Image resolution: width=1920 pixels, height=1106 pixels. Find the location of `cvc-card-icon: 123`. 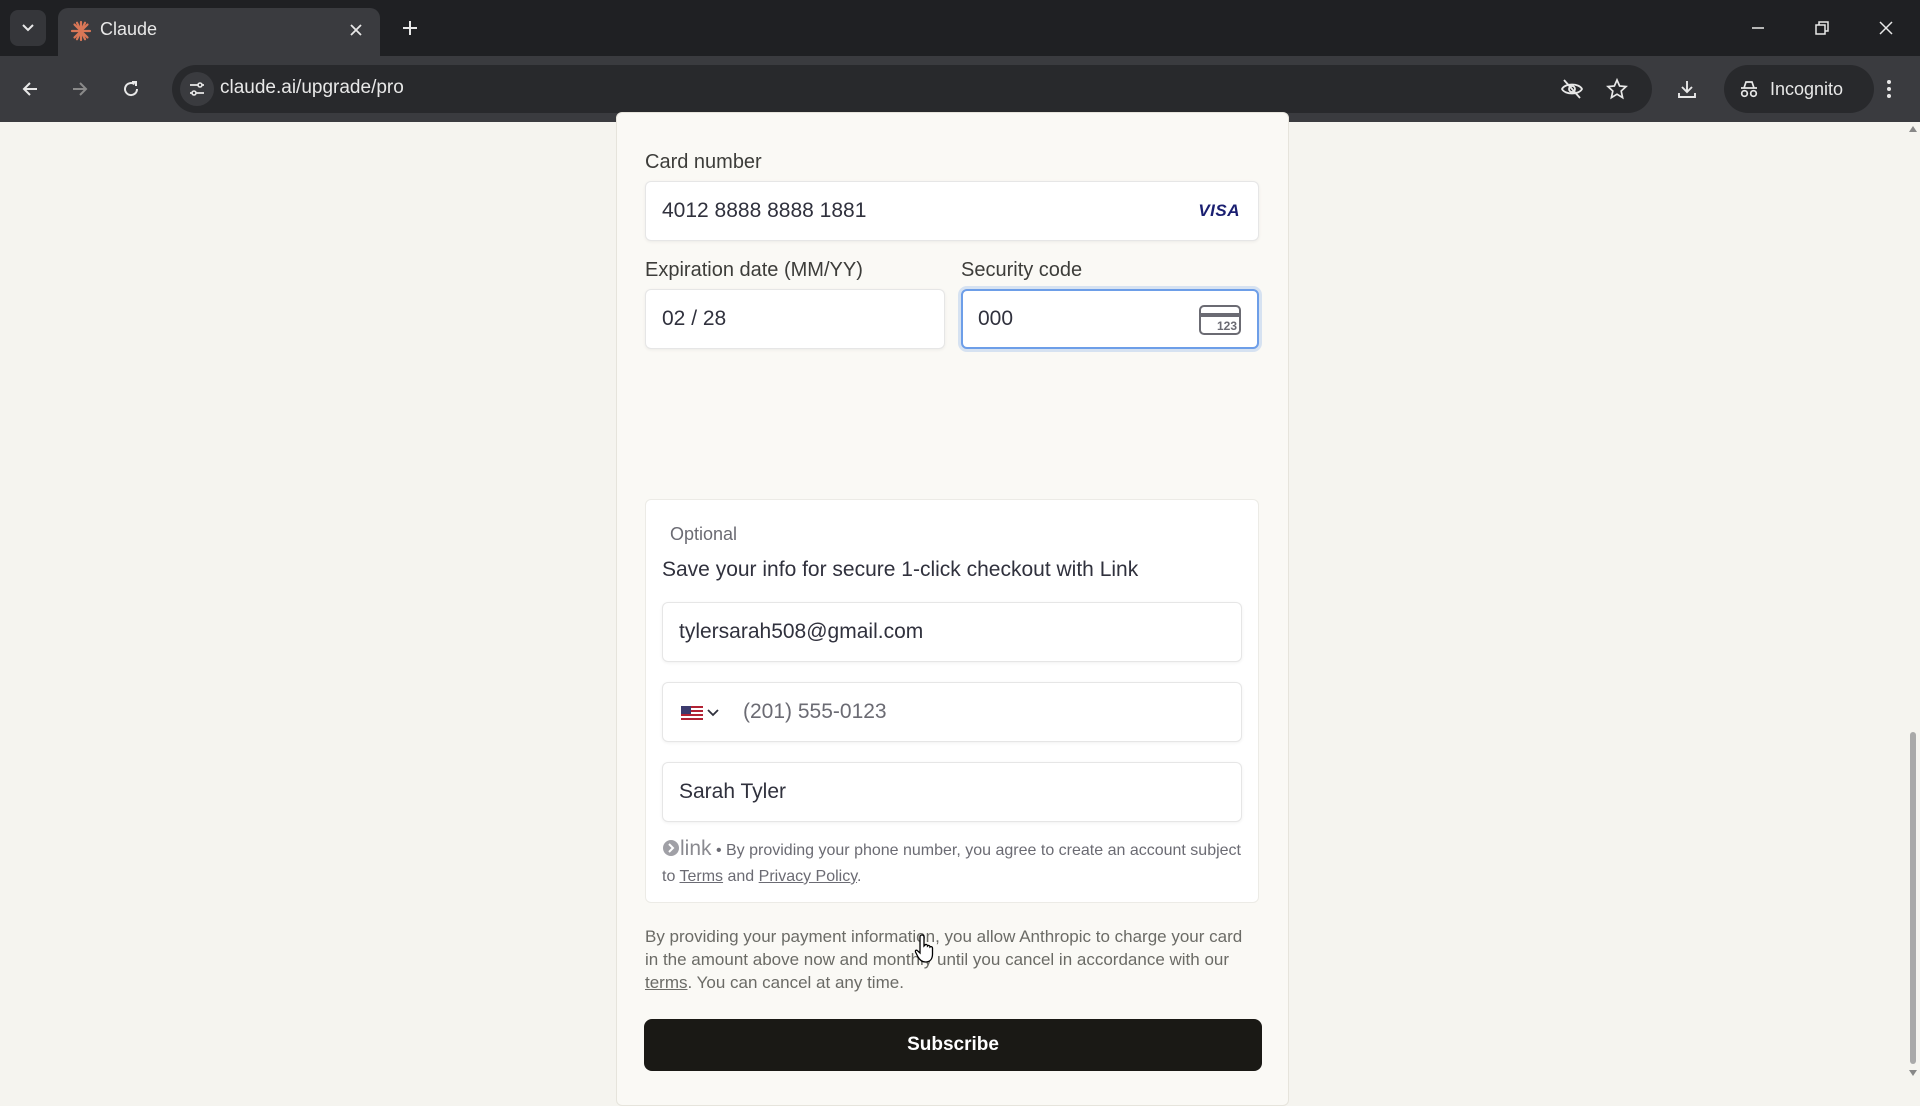

cvc-card-icon: 123 is located at coordinates (1220, 320).